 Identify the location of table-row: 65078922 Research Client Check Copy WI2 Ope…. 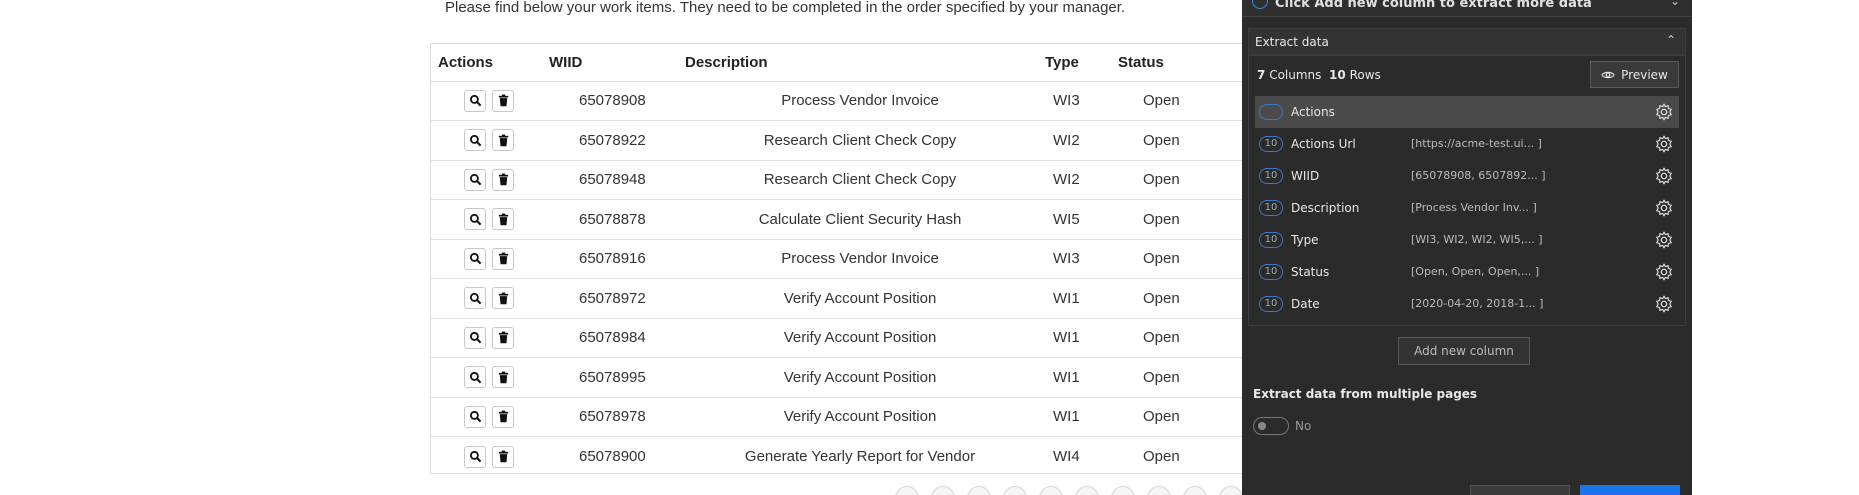
(881, 140).